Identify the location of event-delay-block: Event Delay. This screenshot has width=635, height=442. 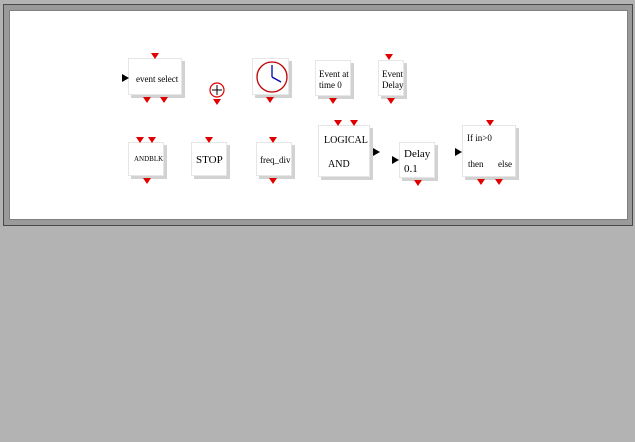
(391, 78).